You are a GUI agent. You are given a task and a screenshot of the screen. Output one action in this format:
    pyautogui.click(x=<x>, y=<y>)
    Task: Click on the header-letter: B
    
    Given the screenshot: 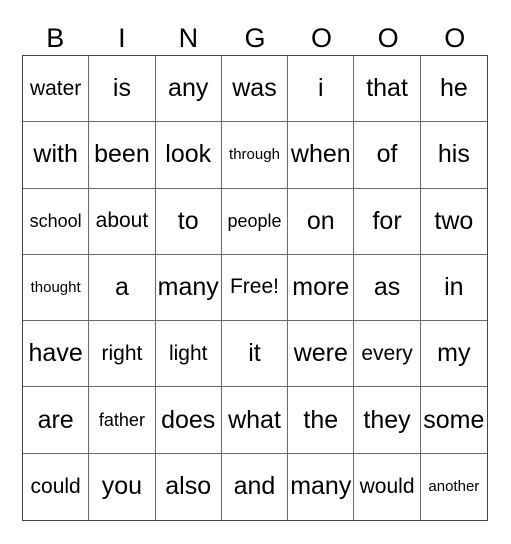 What is the action you would take?
    pyautogui.click(x=55, y=38)
    